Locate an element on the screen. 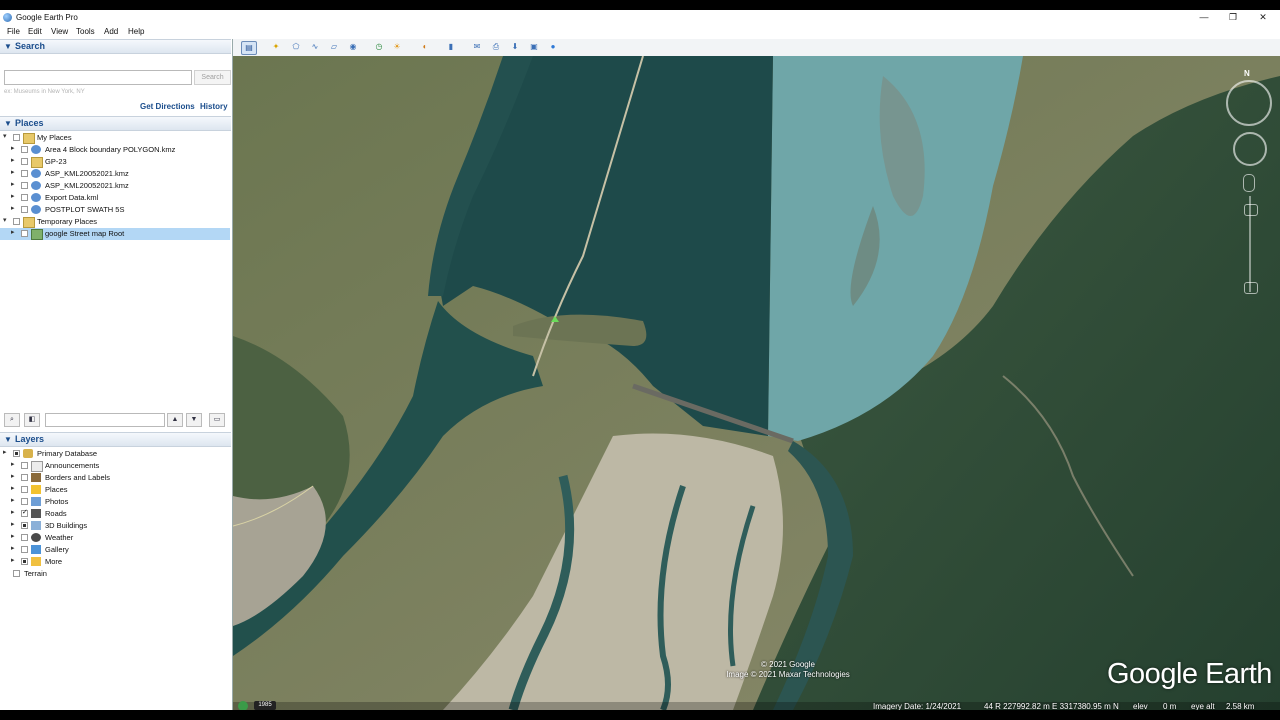  search-panel-header: ▼ Search is located at coordinates (115, 46).